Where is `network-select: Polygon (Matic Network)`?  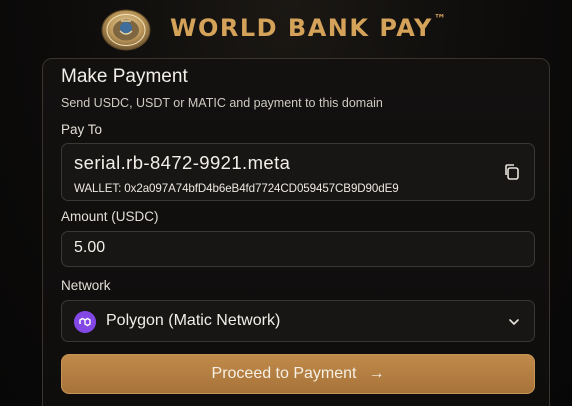 network-select: Polygon (Matic Network) is located at coordinates (298, 321).